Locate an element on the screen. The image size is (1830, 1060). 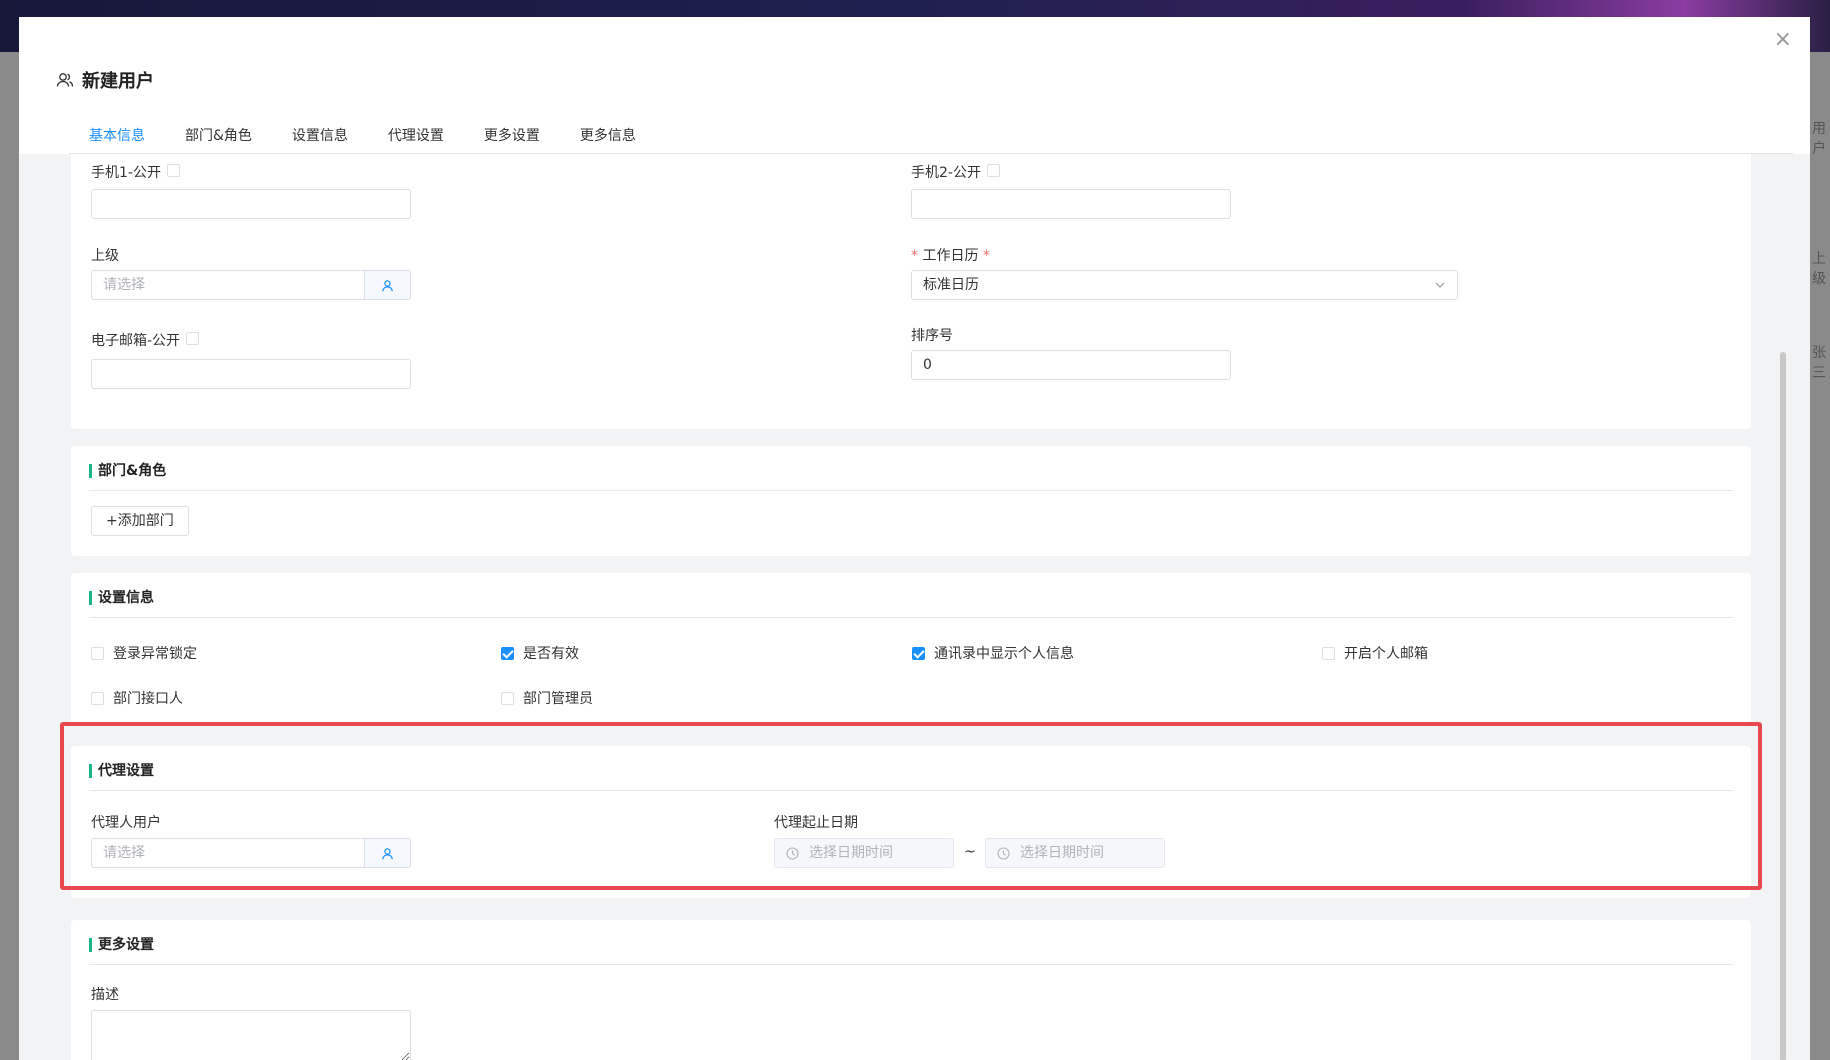
email-label-text: 电子邮箱-公开 is located at coordinates (136, 341).